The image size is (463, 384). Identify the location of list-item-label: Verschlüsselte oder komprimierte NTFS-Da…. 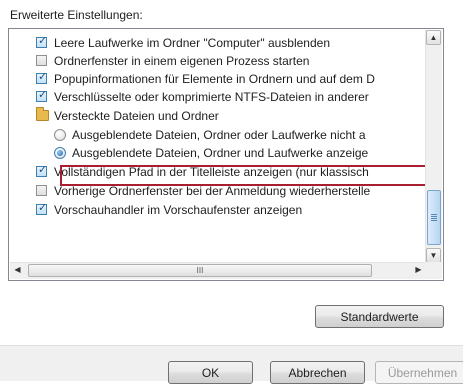
(211, 97).